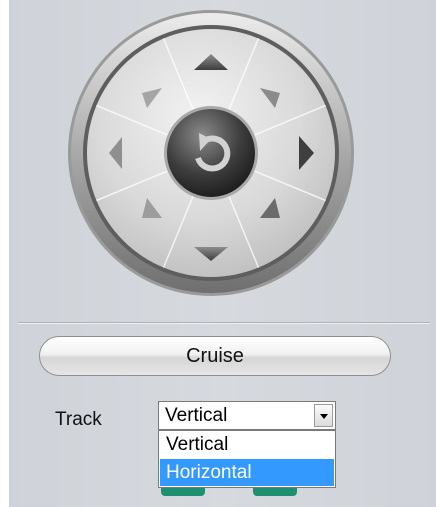  What do you see at coordinates (247, 444) in the screenshot?
I see `track-option-vertical: Vertical` at bounding box center [247, 444].